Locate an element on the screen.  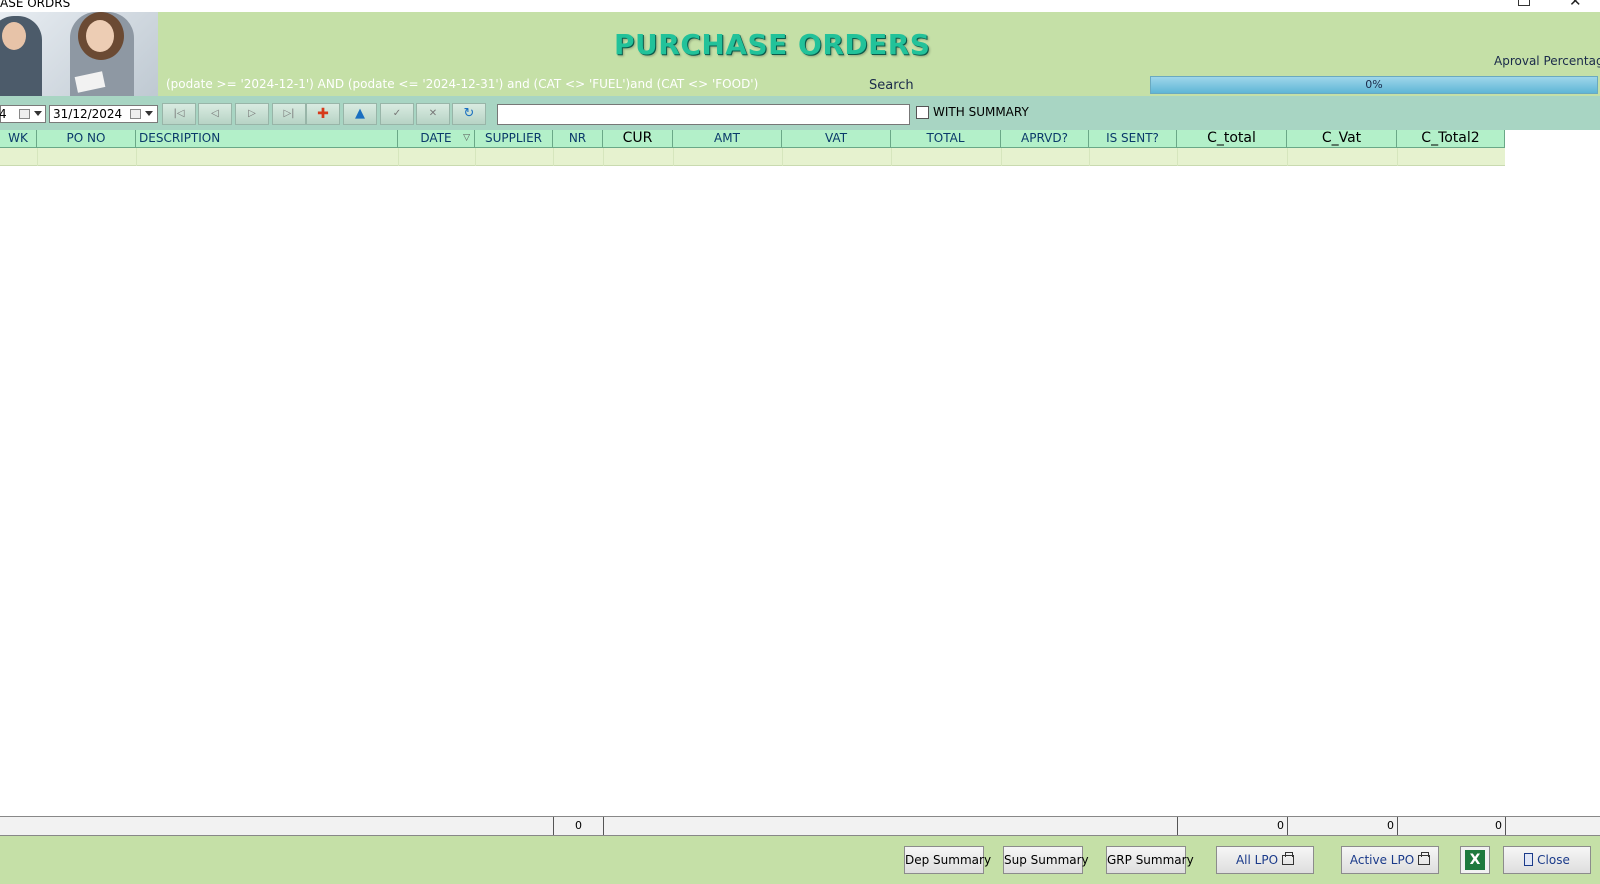
column-header-c-total2: C_Total2 is located at coordinates (1451, 139).